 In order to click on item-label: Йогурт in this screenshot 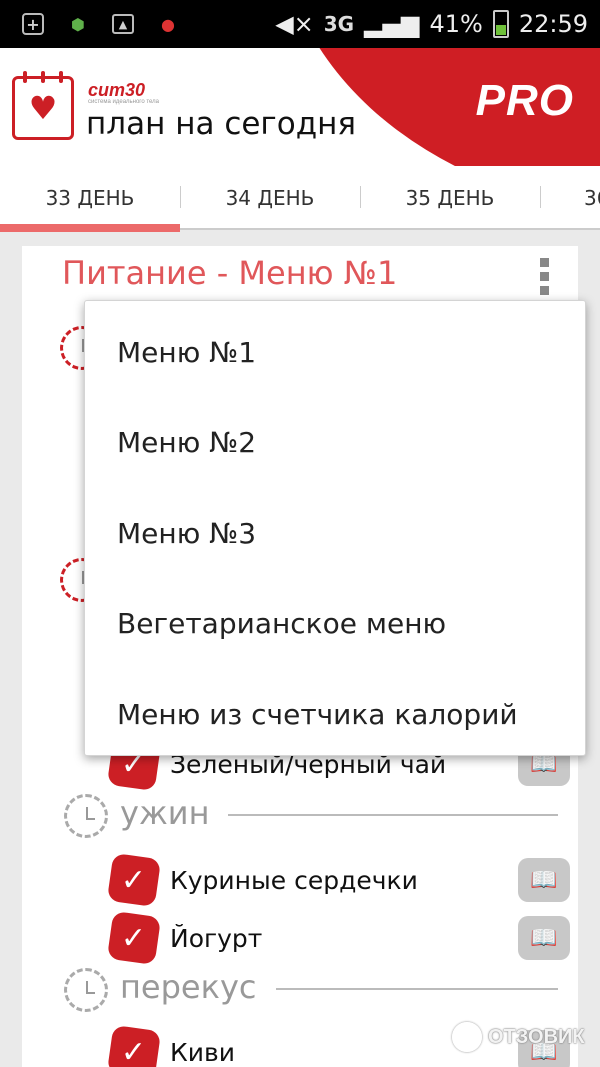, I will do `click(216, 938)`.